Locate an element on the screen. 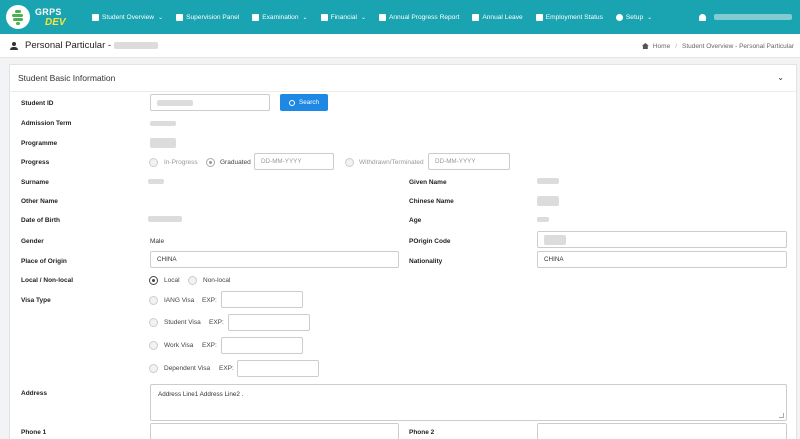 Image resolution: width=800 pixels, height=439 pixels. edit-icon is located at coordinates (256, 17).